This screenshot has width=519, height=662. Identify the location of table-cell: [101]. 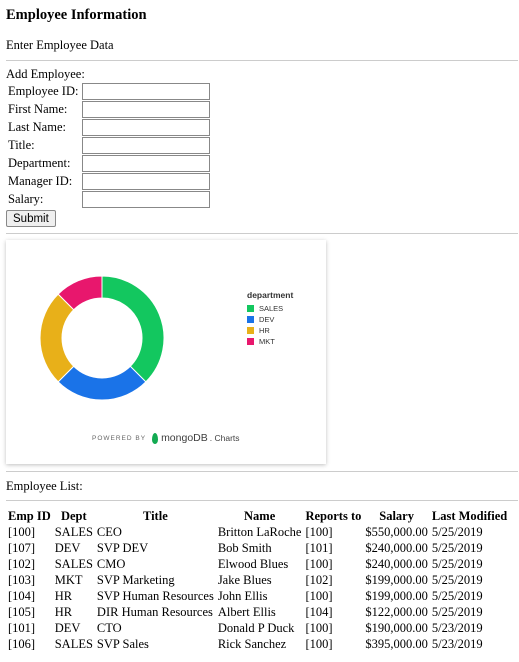
(22, 627).